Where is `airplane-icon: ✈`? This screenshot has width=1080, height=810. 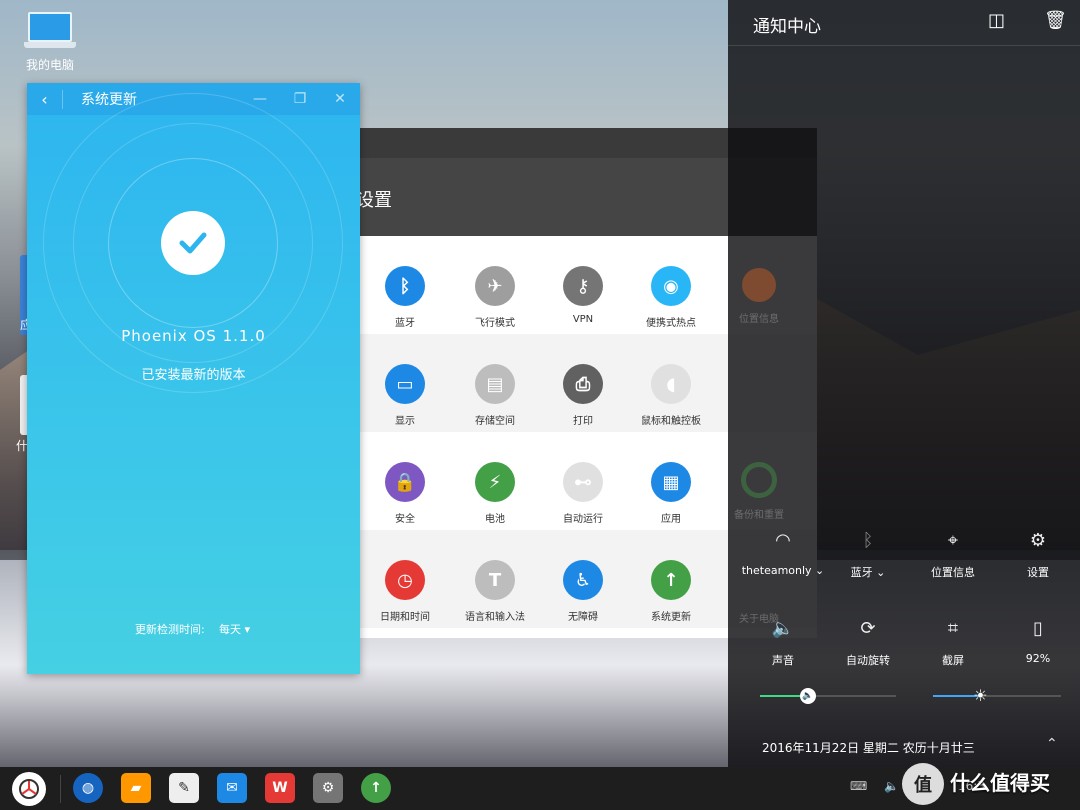 airplane-icon: ✈ is located at coordinates (495, 286).